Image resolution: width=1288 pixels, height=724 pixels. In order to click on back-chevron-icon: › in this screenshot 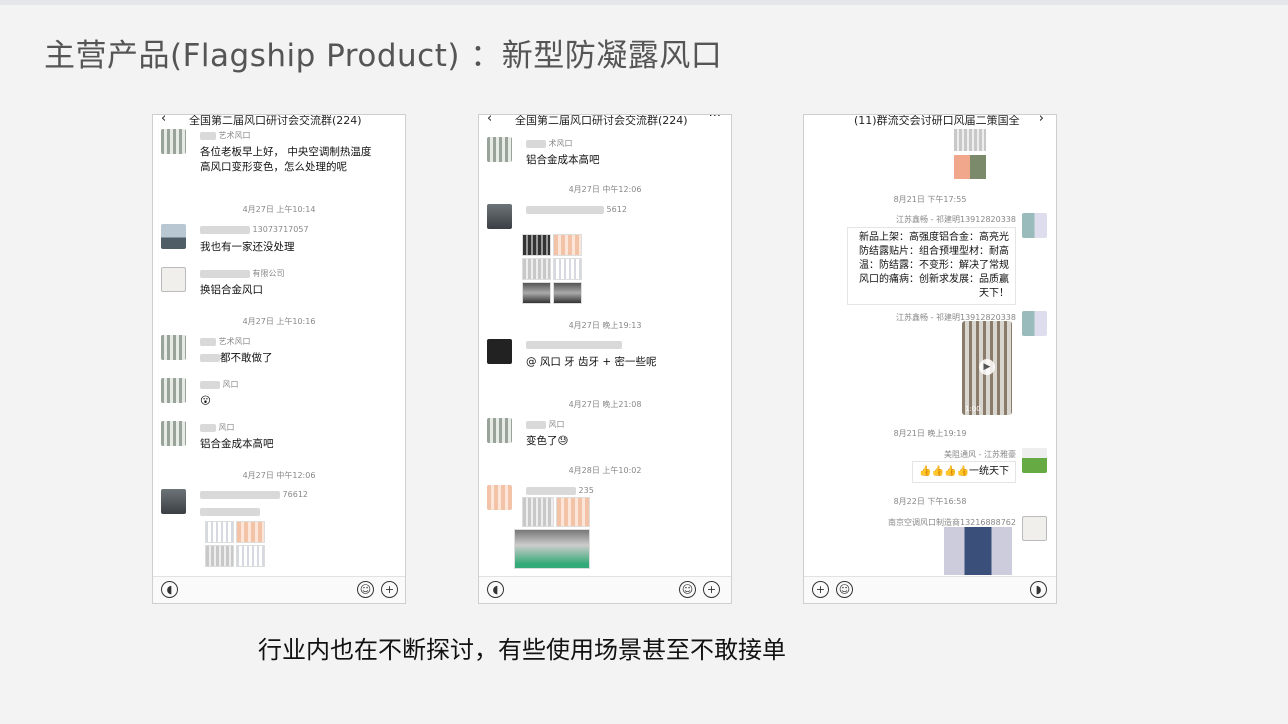, I will do `click(1041, 120)`.